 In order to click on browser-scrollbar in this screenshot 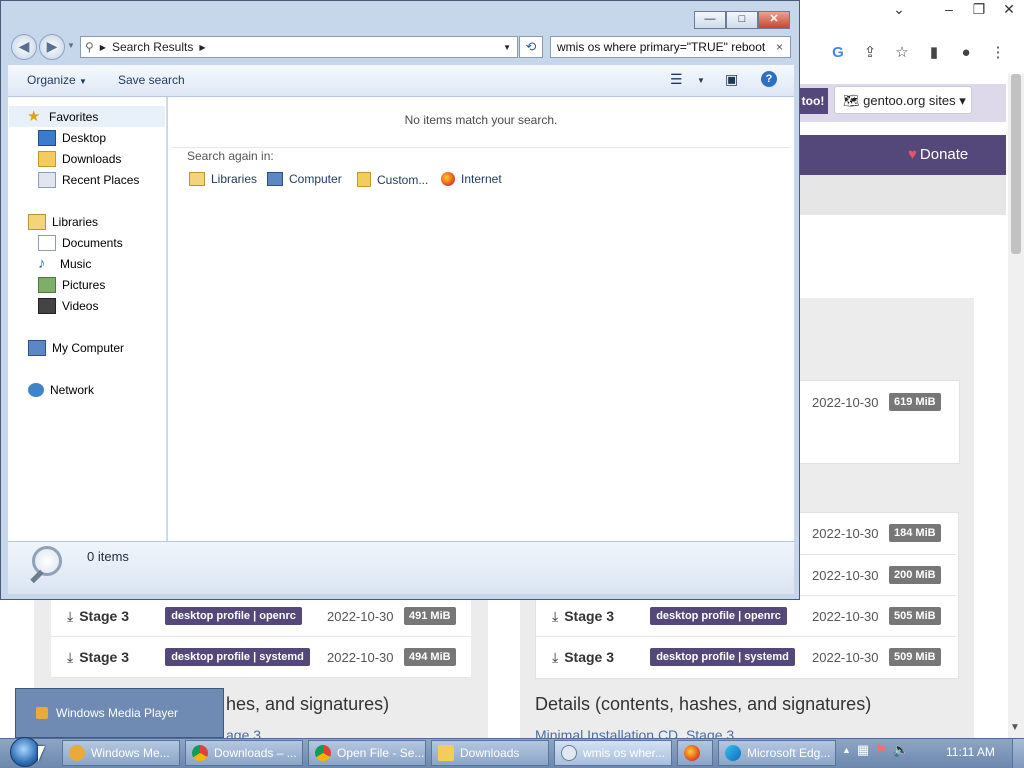, I will do `click(1016, 407)`.